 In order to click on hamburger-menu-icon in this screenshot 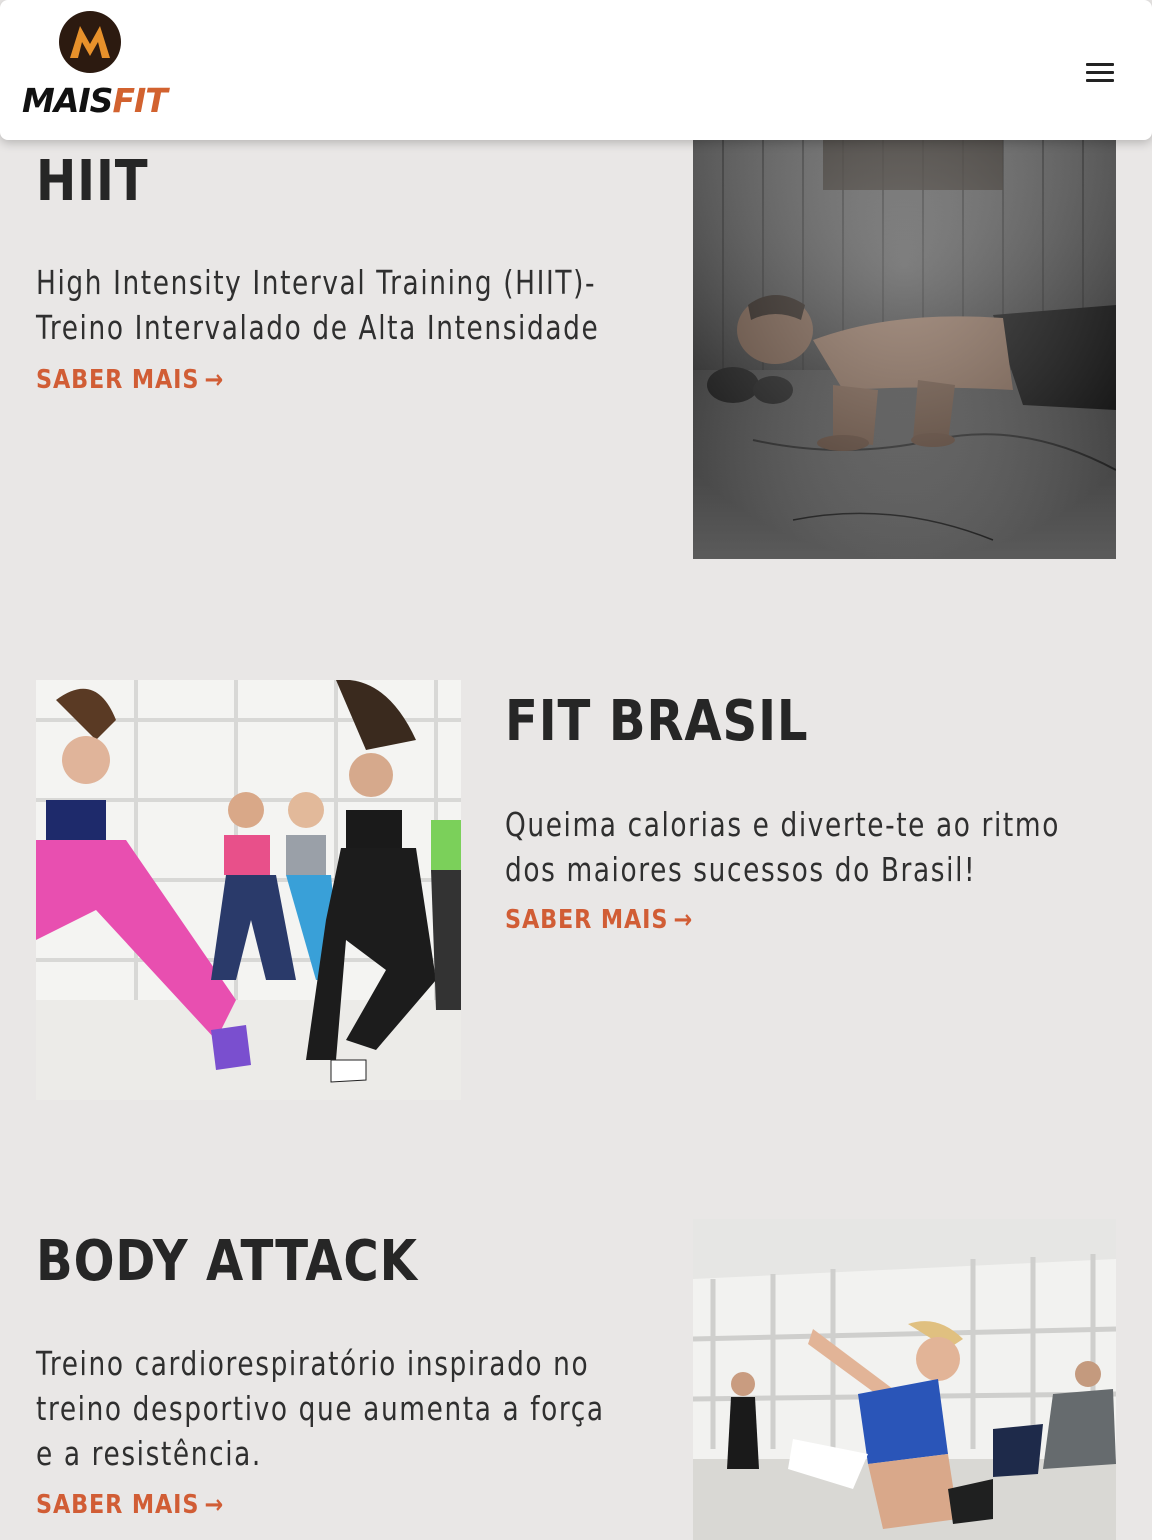, I will do `click(1100, 73)`.